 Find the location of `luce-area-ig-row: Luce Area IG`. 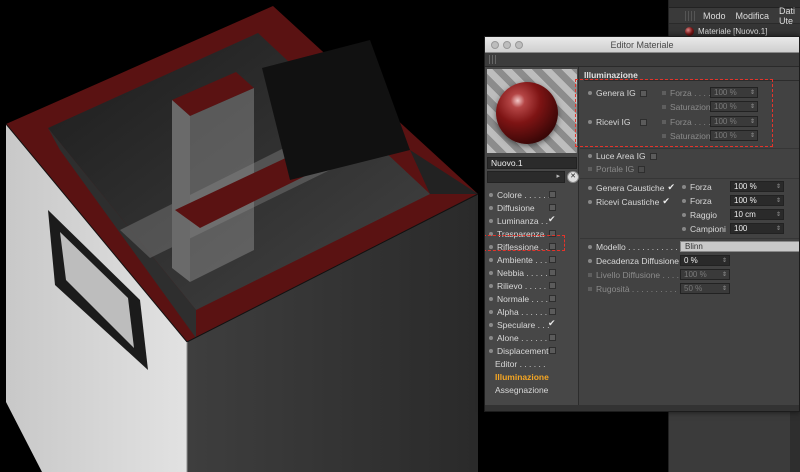

luce-area-ig-row: Luce Area IG is located at coordinates (622, 156).